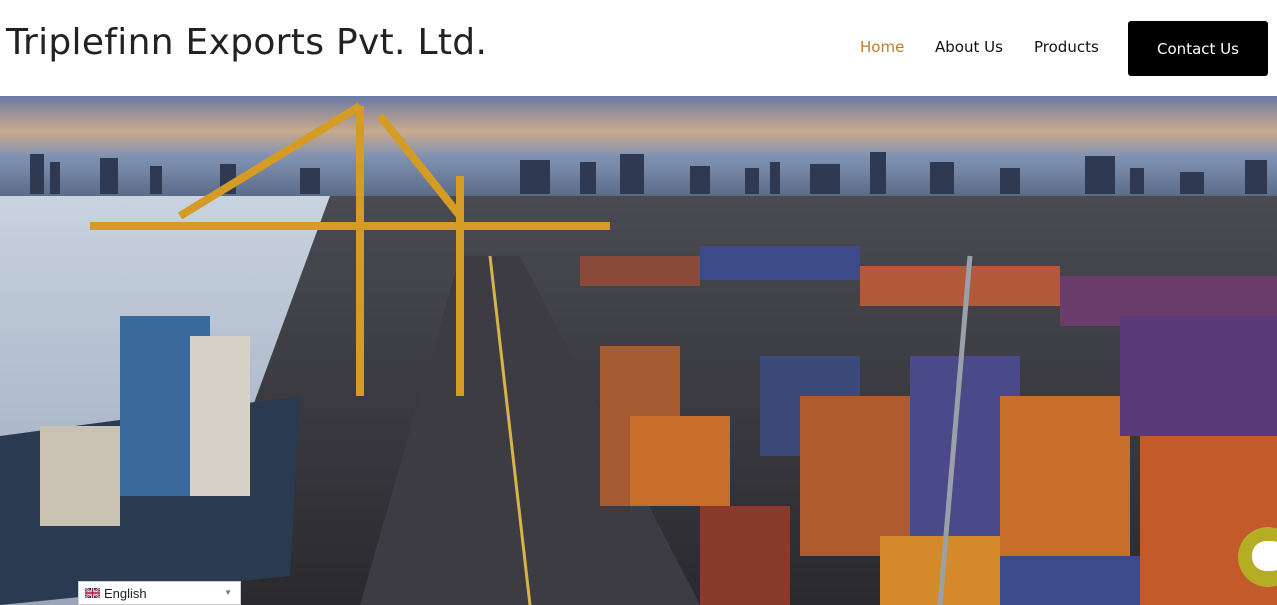 Image resolution: width=1277 pixels, height=605 pixels. What do you see at coordinates (1066, 47) in the screenshot?
I see `nav-products: Products` at bounding box center [1066, 47].